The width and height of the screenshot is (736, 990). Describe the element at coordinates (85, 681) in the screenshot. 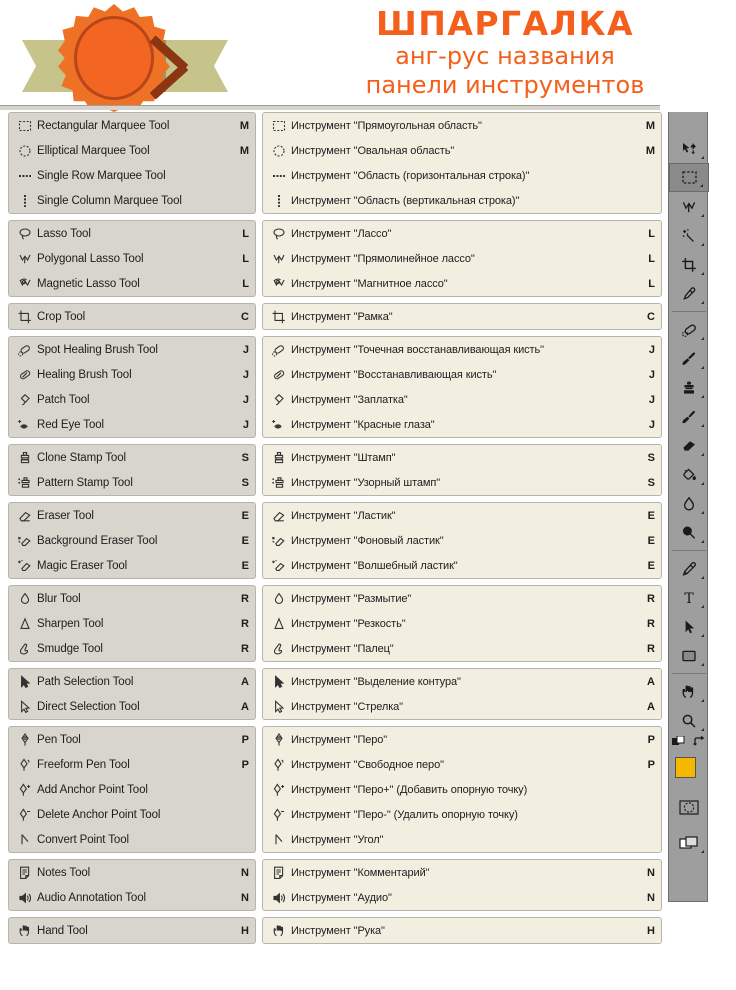

I see `tool-label-en: Path Selection Tool` at that location.